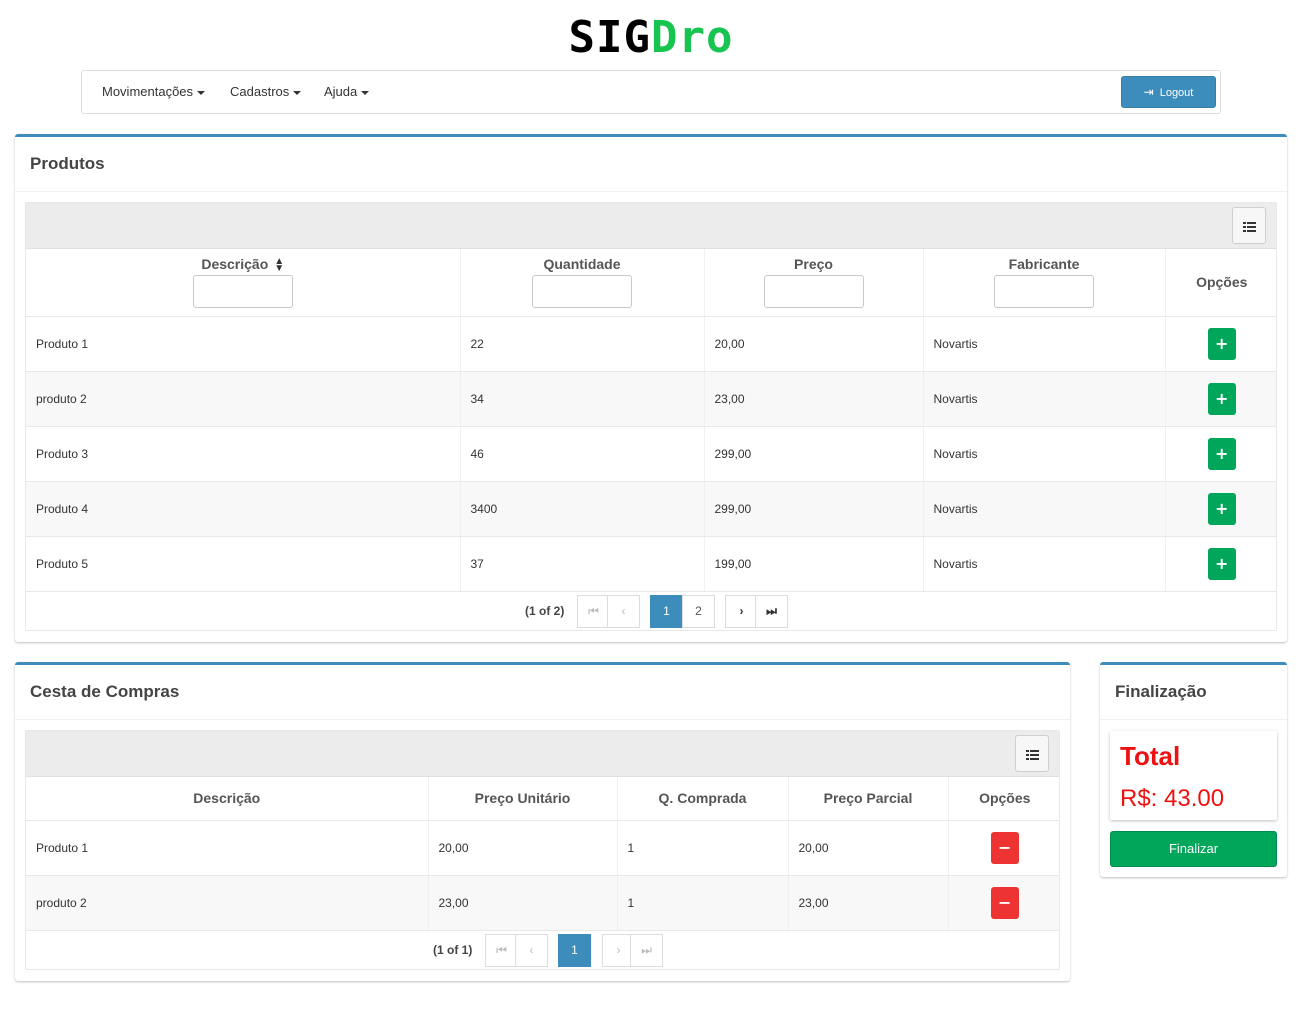 The image size is (1302, 1021). I want to click on cell-quantidade: 3400, so click(582, 509).